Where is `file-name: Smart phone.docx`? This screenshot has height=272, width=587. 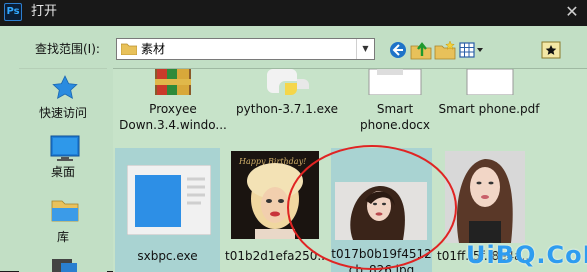 file-name: Smart phone.docx is located at coordinates (395, 117).